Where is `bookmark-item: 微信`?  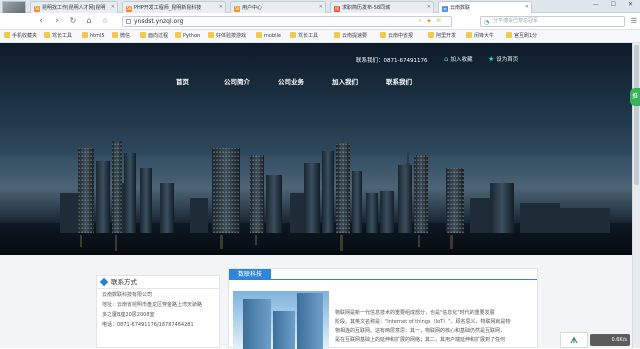 bookmark-item: 微信 is located at coordinates (121, 36).